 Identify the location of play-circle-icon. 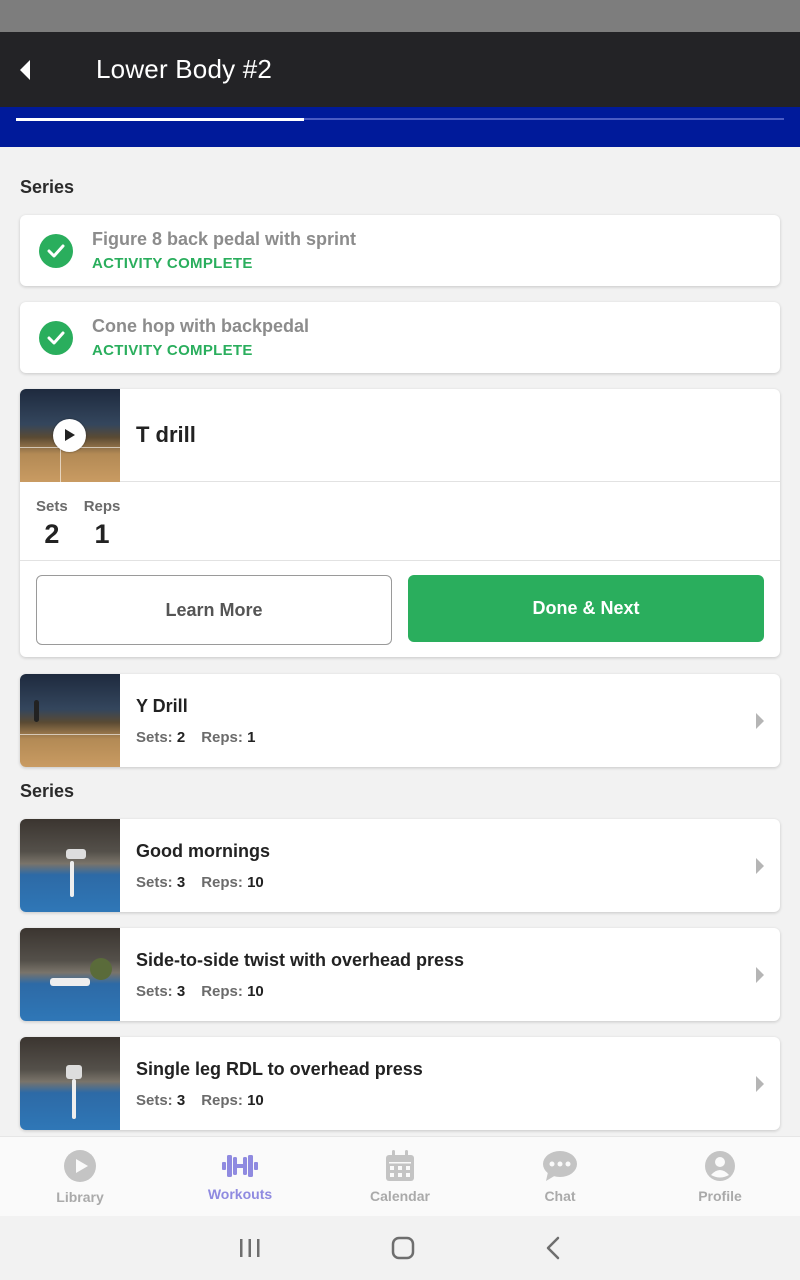
(80, 1165).